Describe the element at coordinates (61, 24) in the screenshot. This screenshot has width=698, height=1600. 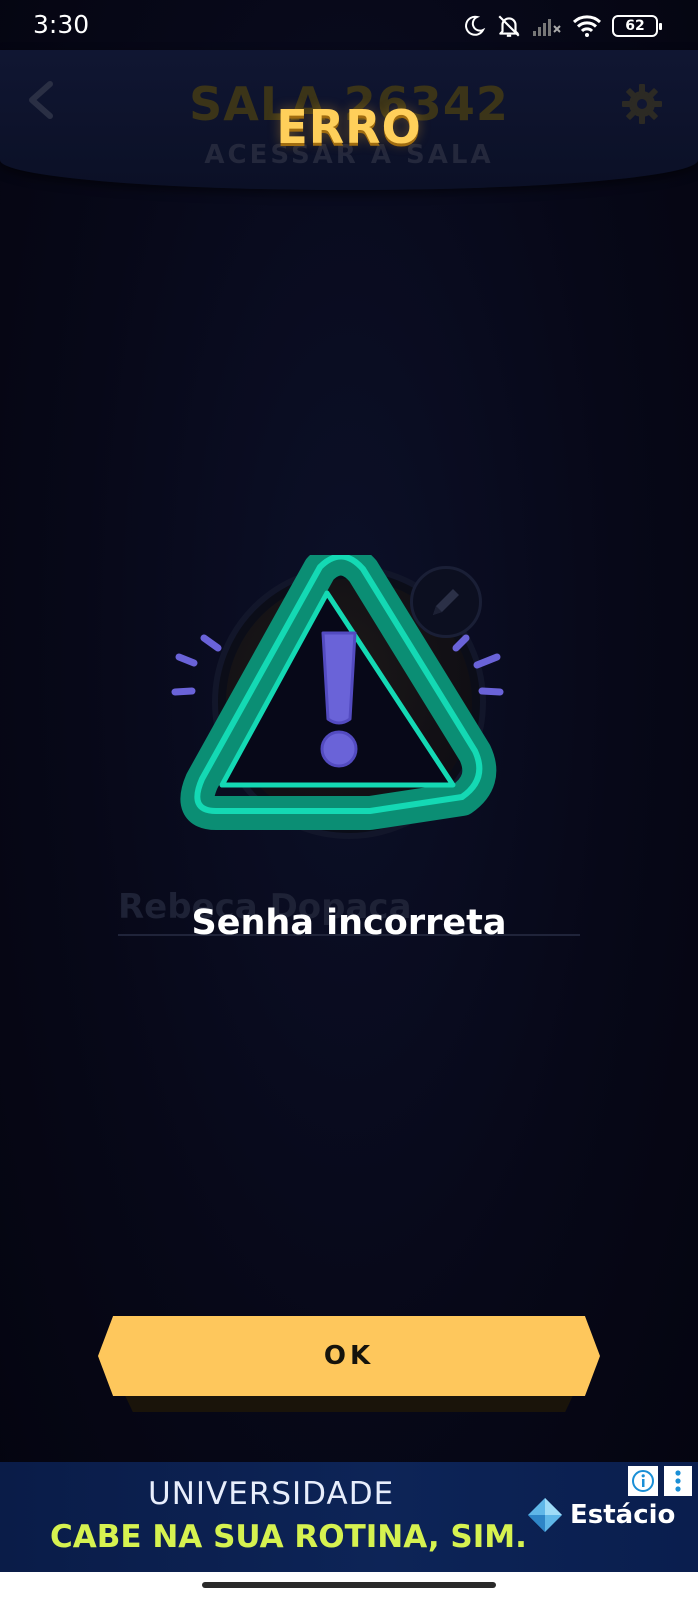
I see `status-time: 3:30` at that location.